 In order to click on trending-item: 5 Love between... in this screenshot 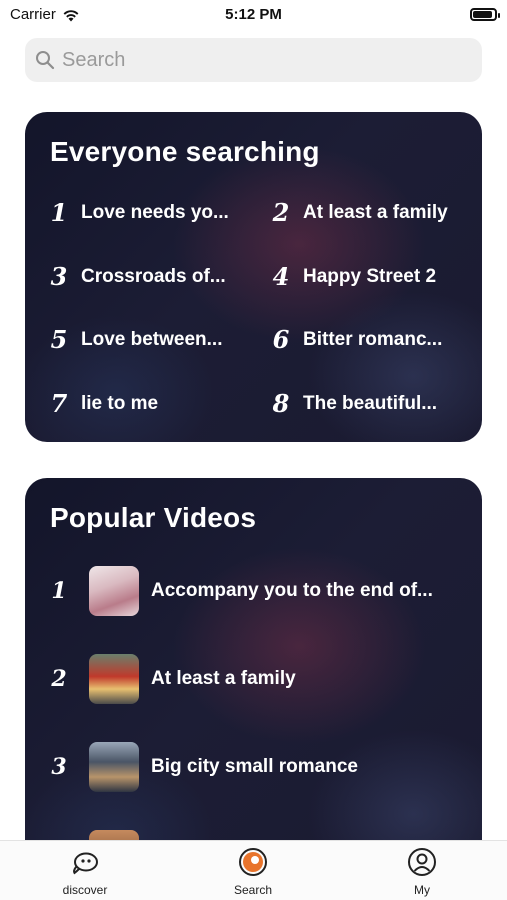, I will do `click(149, 339)`.